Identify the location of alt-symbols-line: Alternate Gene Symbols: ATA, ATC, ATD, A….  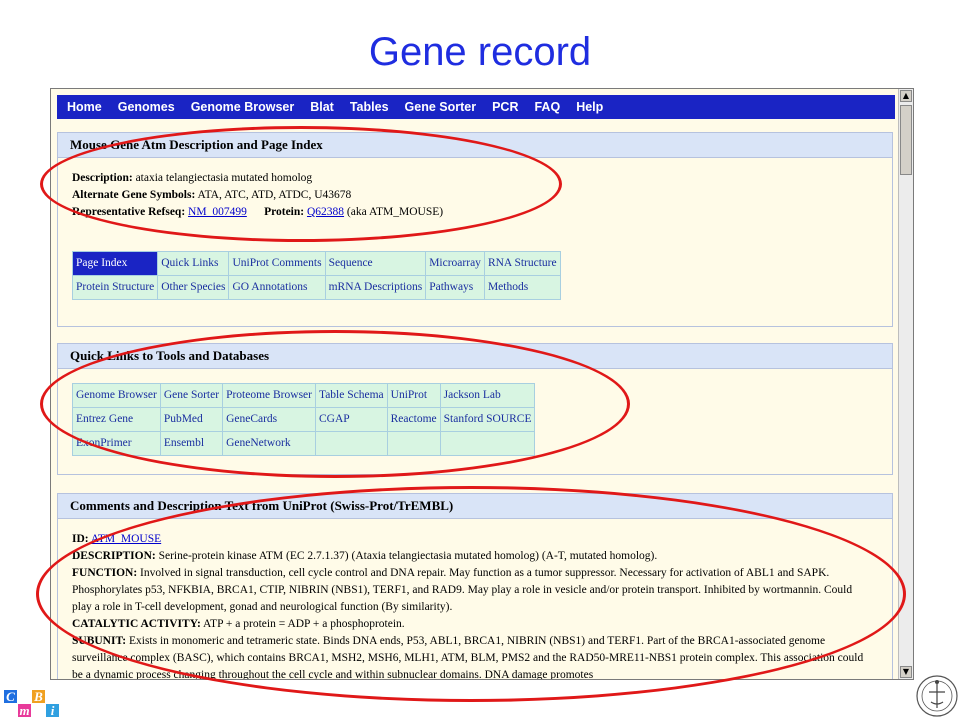
(475, 195).